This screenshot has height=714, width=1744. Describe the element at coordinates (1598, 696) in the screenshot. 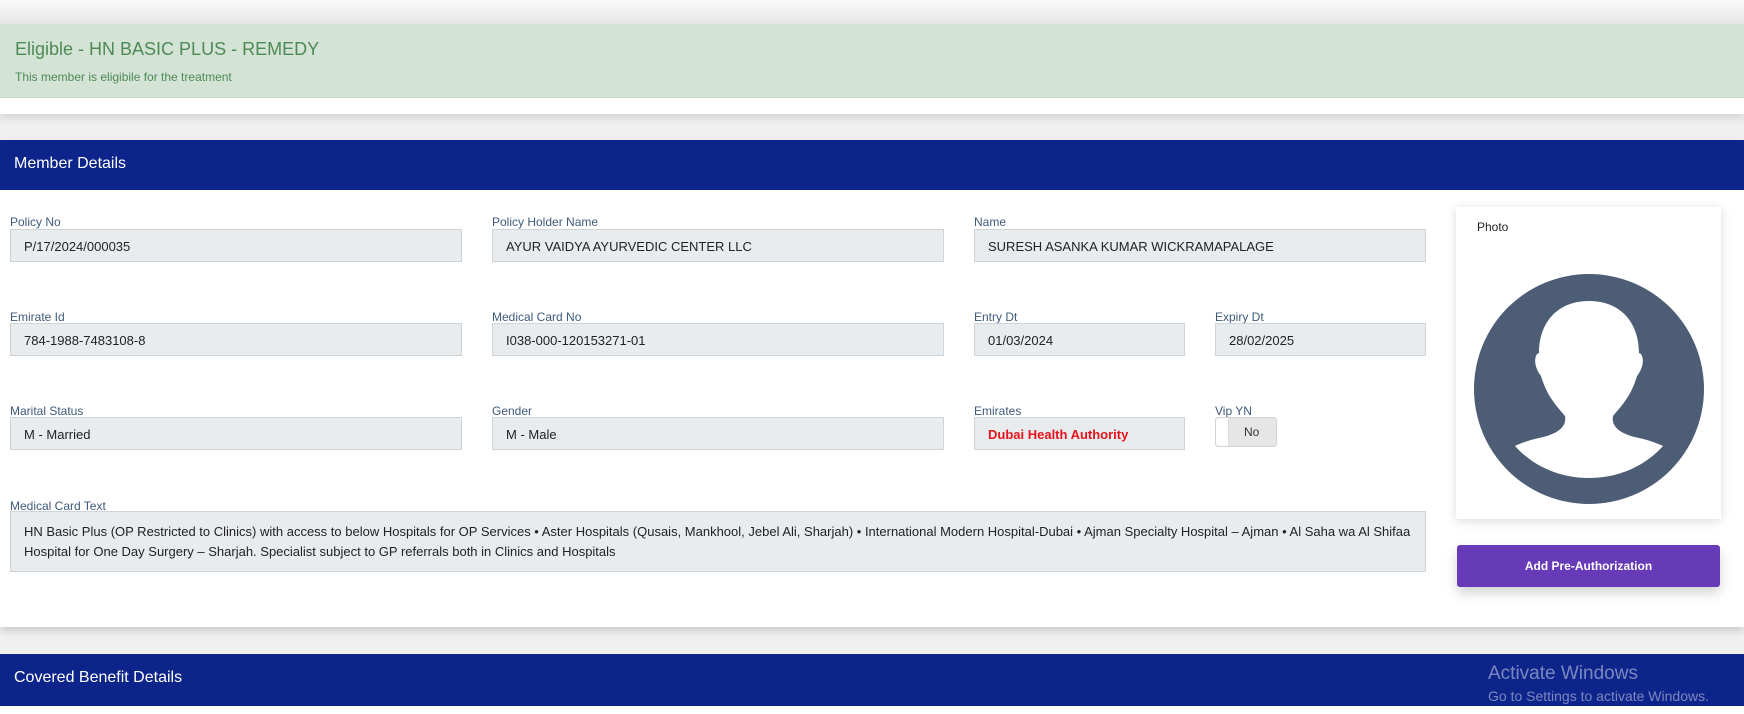

I see `activate-windows-subtext: Go to Settings to activate Windows.` at that location.